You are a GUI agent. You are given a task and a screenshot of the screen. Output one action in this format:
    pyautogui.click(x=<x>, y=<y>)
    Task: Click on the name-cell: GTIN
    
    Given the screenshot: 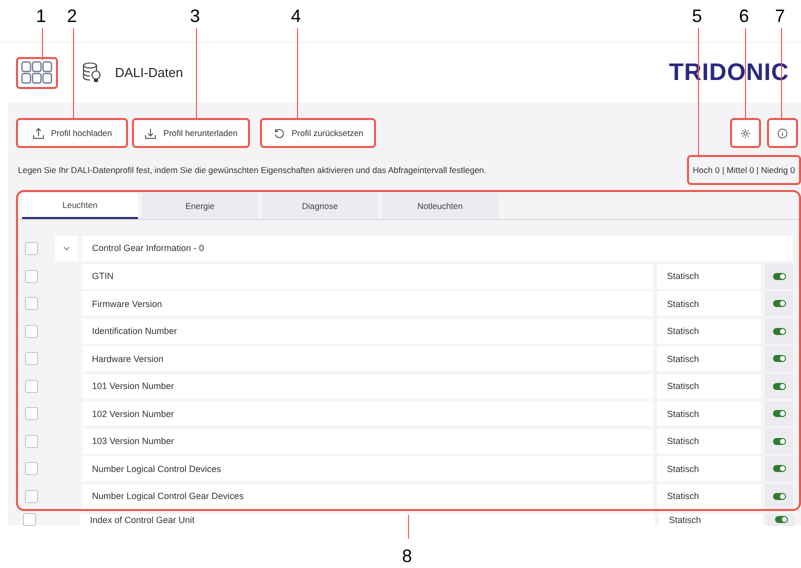 What is the action you would take?
    pyautogui.click(x=367, y=276)
    